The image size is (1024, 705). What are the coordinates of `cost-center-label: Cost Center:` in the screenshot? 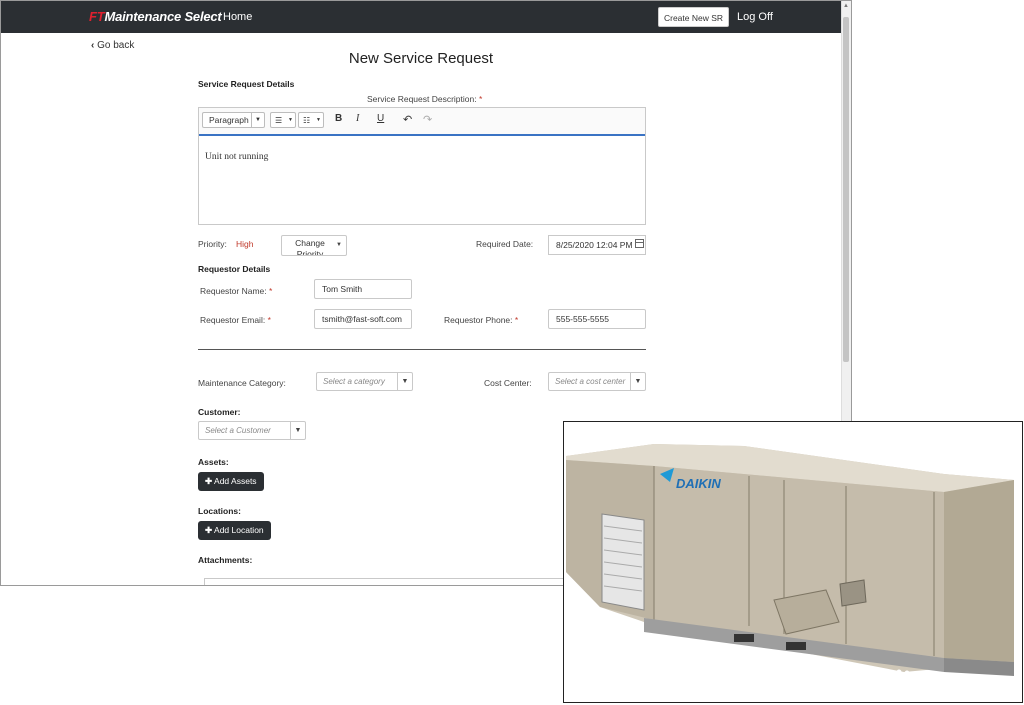 It's located at (508, 383).